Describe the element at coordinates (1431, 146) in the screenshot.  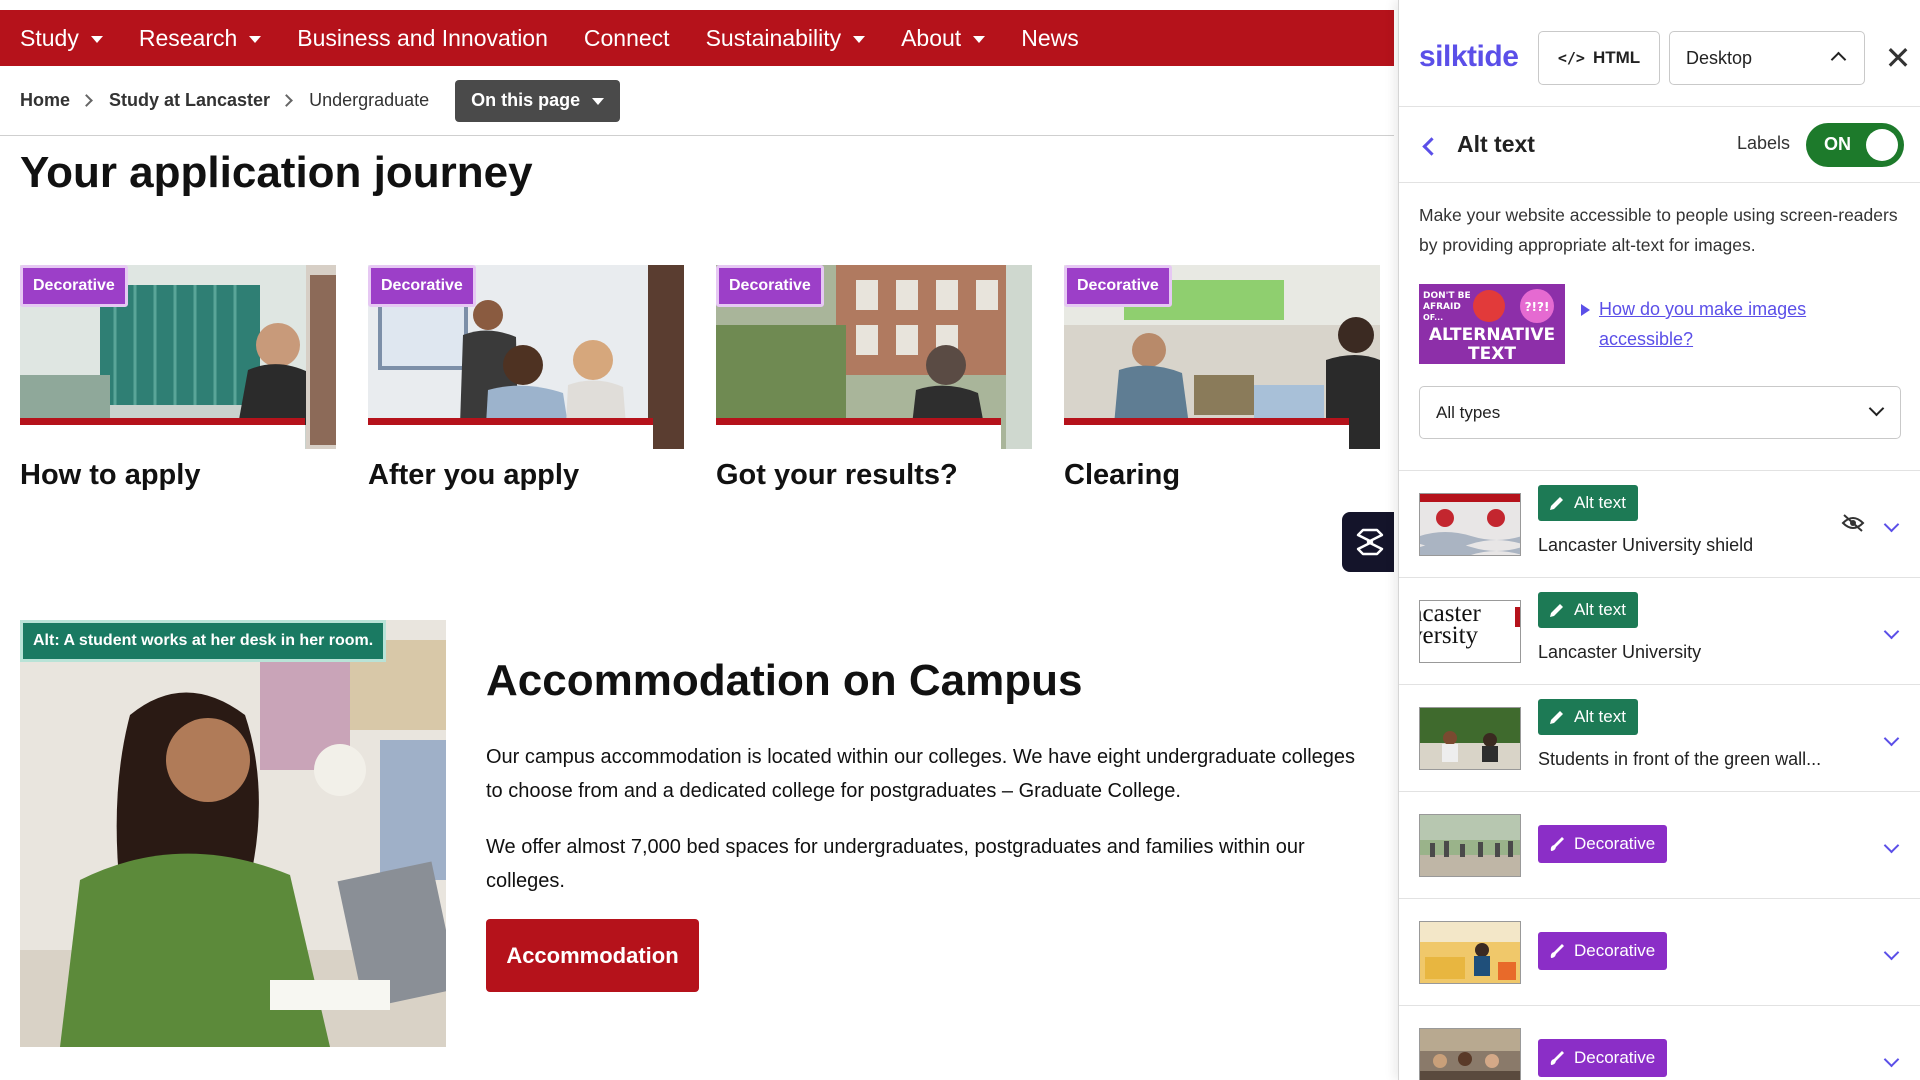
I see `back-chevron-icon` at that location.